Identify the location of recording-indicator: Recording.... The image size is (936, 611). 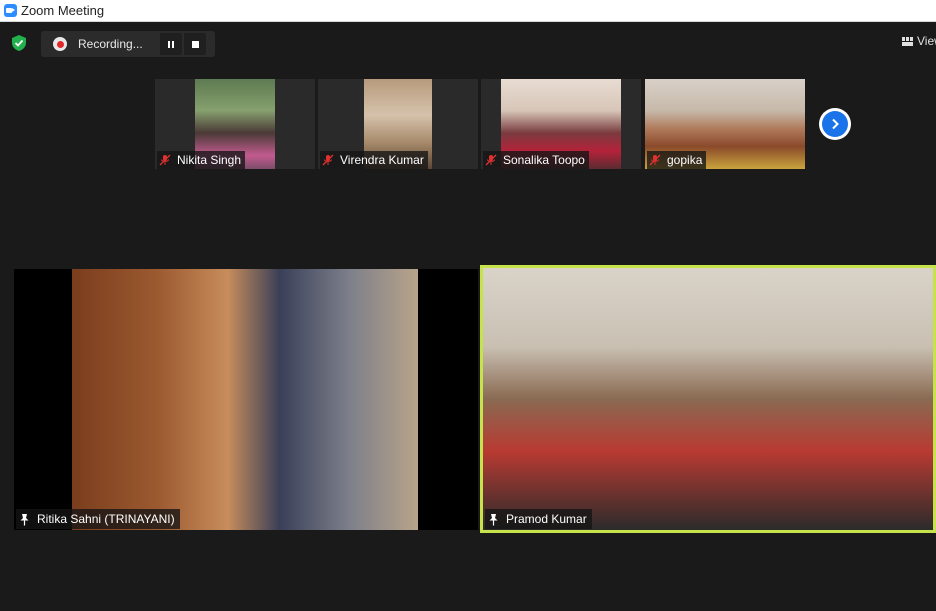
(128, 44).